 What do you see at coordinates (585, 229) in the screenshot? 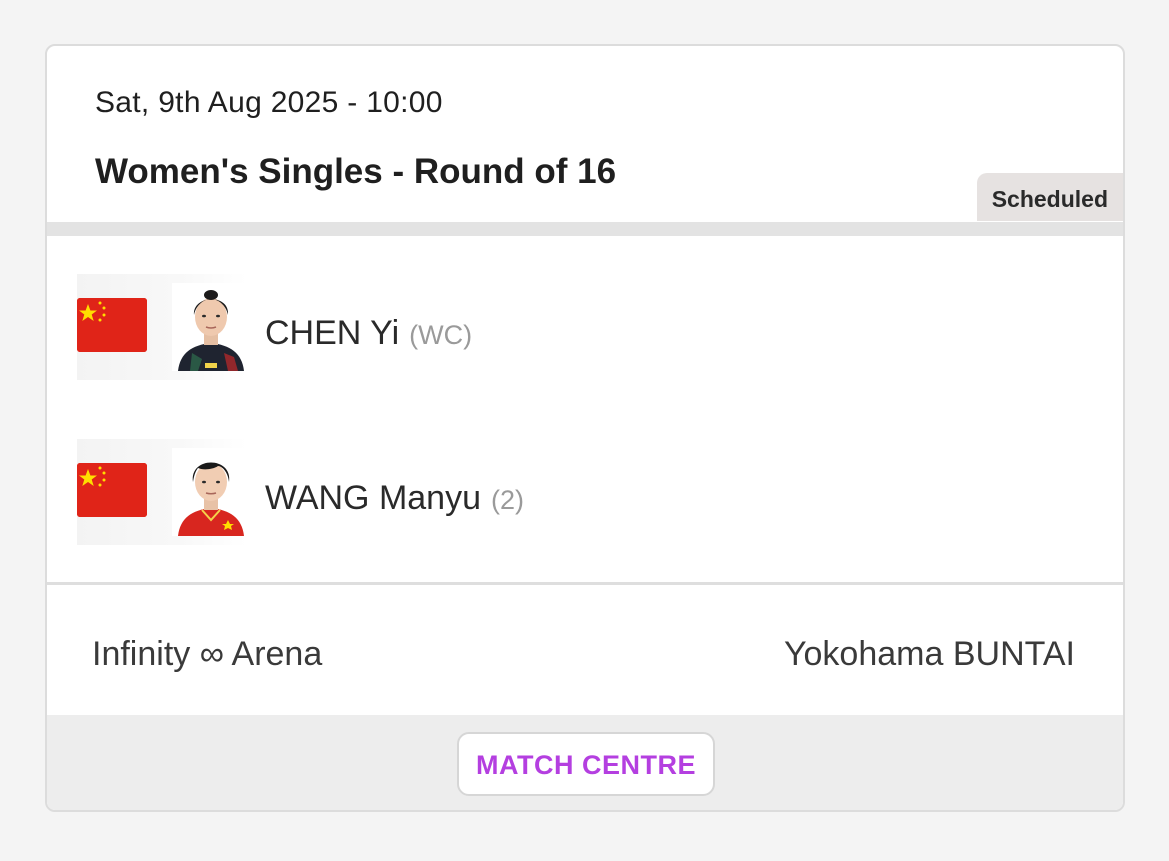
I see `header-divider` at bounding box center [585, 229].